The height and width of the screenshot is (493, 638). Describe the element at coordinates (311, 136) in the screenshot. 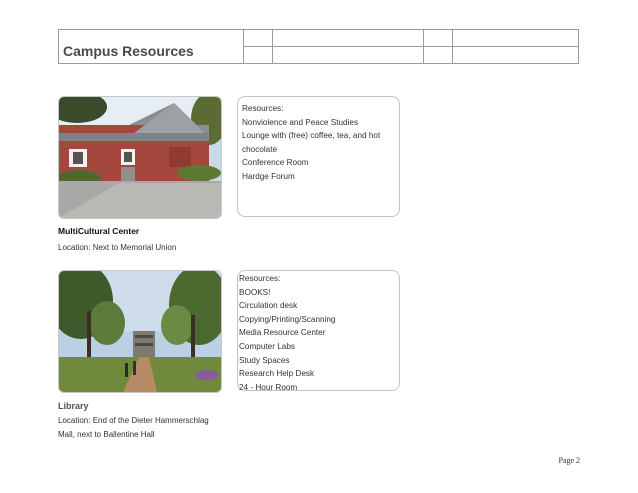

I see `resource-item: Lounge with (free) coffee, tea, and hot` at that location.